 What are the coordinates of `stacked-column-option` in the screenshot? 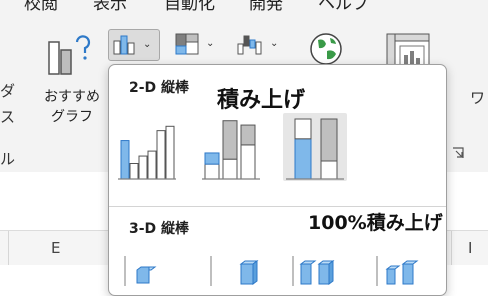 It's located at (231, 147).